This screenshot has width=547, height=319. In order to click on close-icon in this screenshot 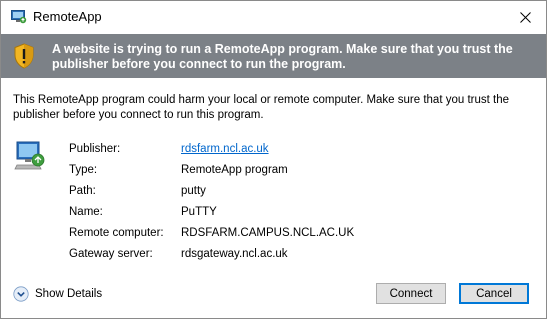, I will do `click(525, 17)`.